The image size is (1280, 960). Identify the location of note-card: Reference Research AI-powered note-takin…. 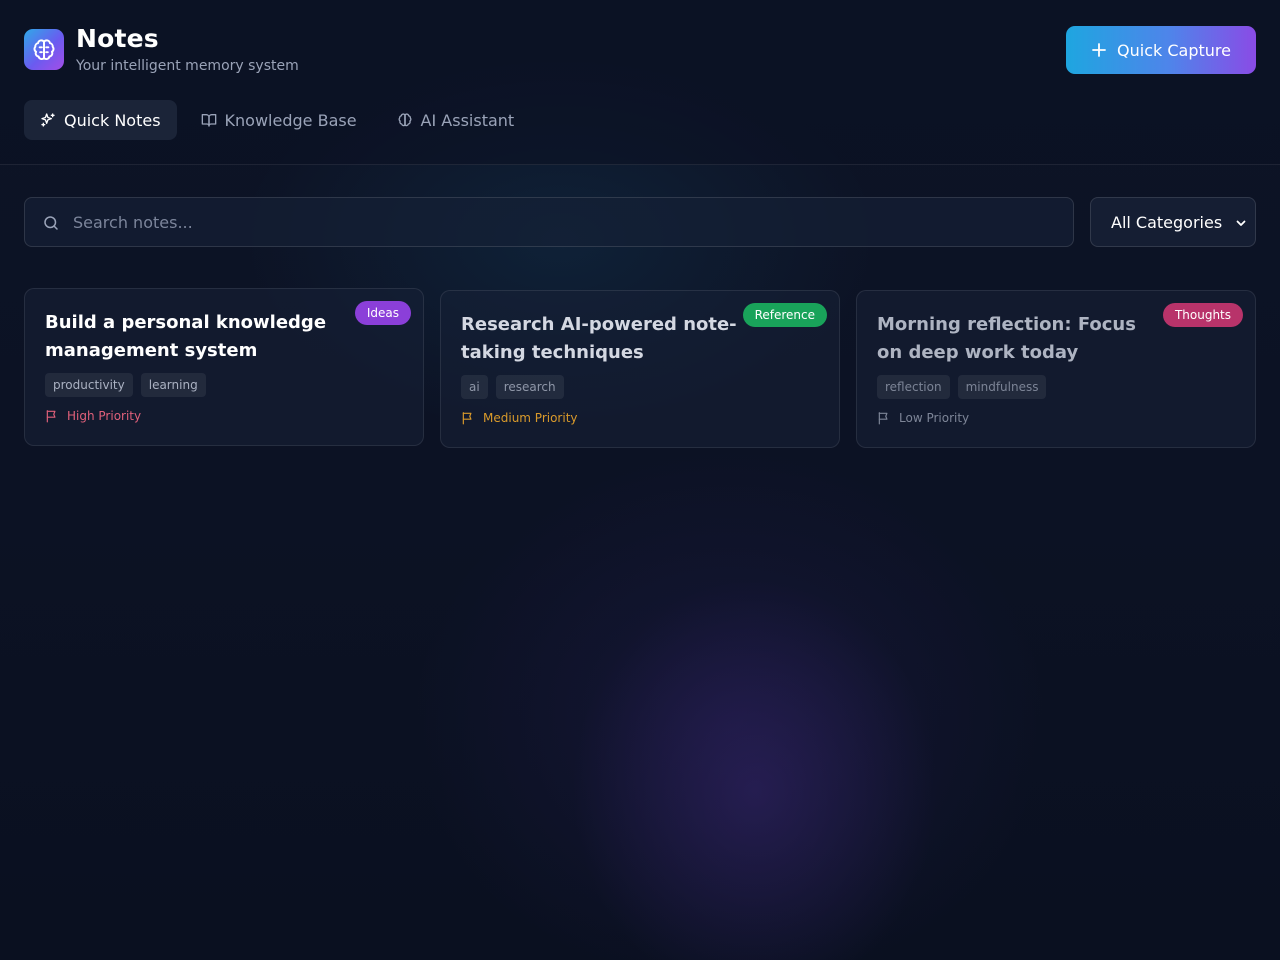
(640, 369).